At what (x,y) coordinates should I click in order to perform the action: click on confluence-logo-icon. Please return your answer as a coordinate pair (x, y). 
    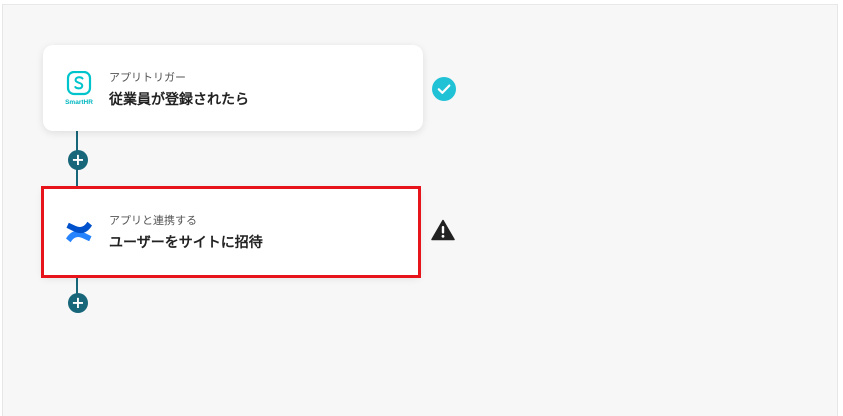
    Looking at the image, I should click on (79, 236).